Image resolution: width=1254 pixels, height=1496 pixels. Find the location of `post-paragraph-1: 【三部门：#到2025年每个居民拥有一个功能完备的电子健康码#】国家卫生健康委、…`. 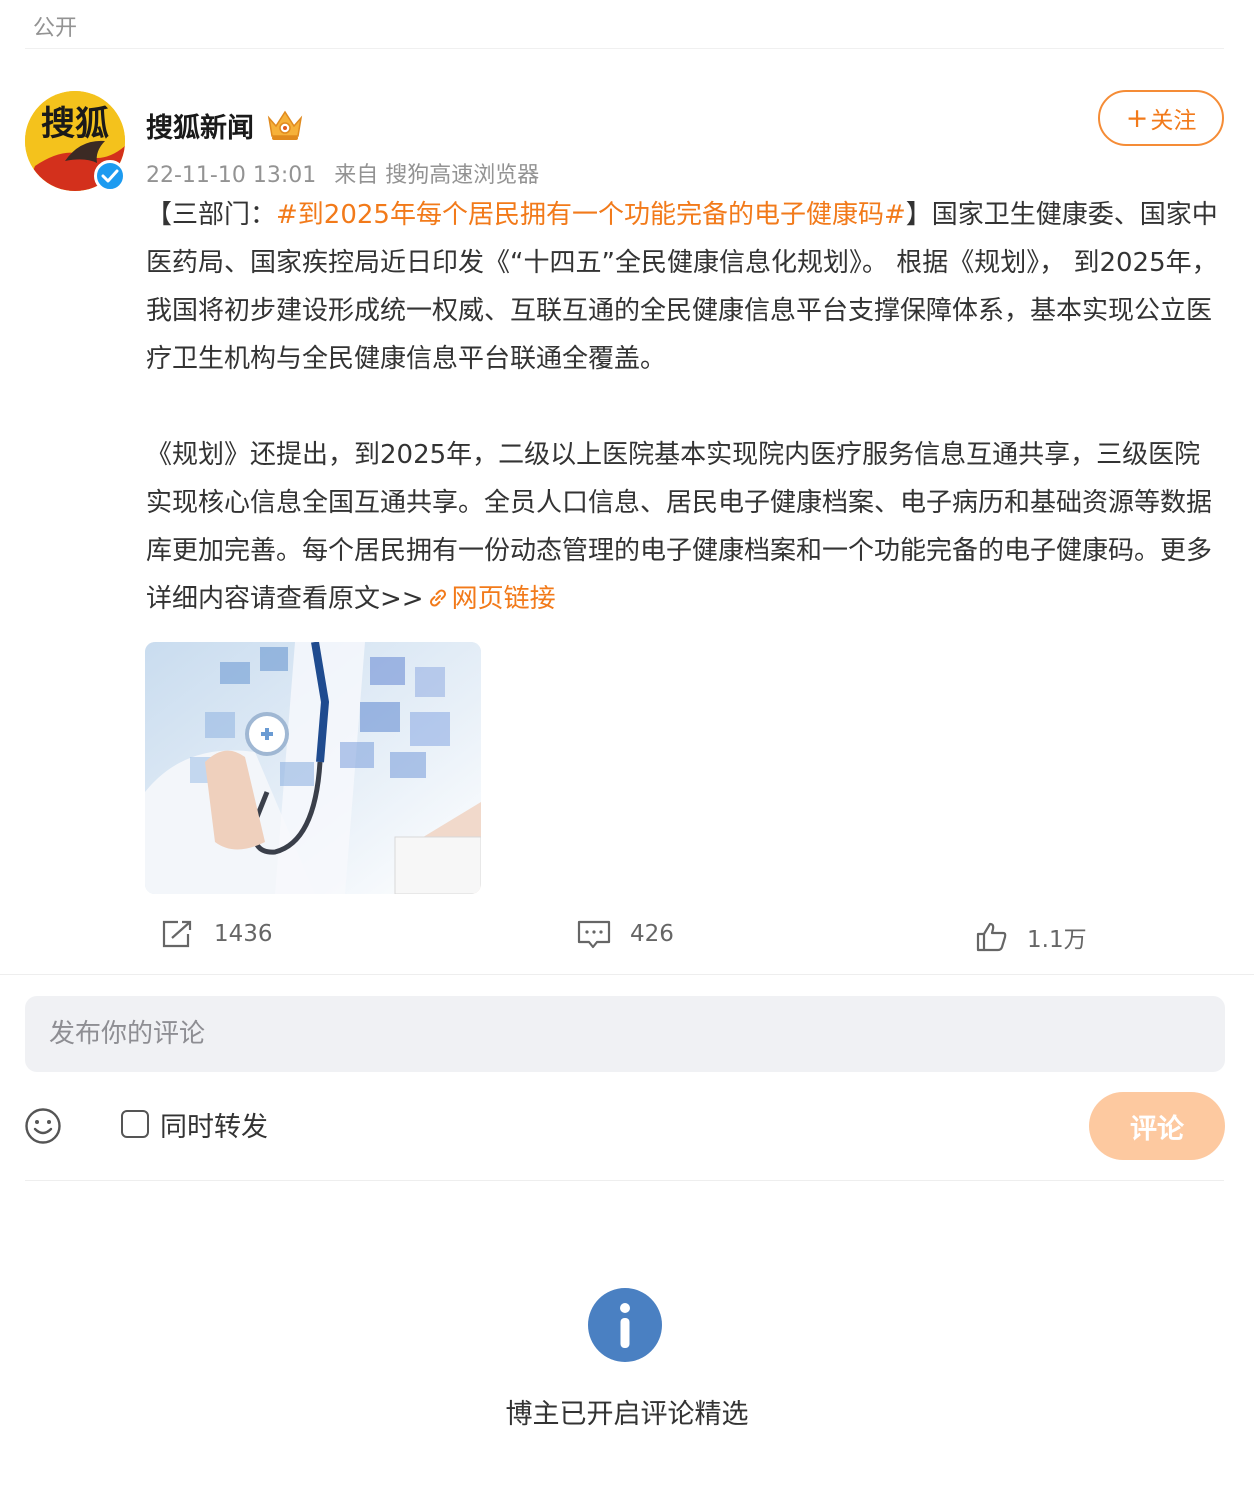

post-paragraph-1: 【三部门：#到2025年每个居民拥有一个功能完备的电子健康码#】国家卫生健康委、… is located at coordinates (686, 287).